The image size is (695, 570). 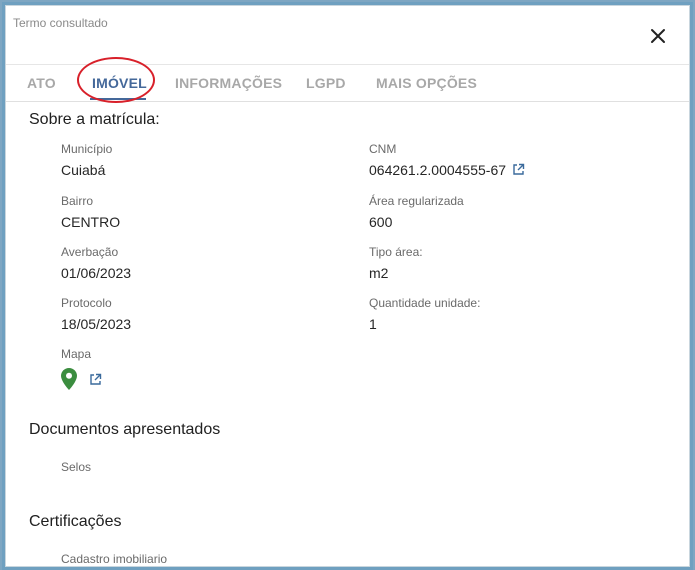 What do you see at coordinates (94, 119) in the screenshot?
I see `section-title-matricula: Sobre a matrícula:` at bounding box center [94, 119].